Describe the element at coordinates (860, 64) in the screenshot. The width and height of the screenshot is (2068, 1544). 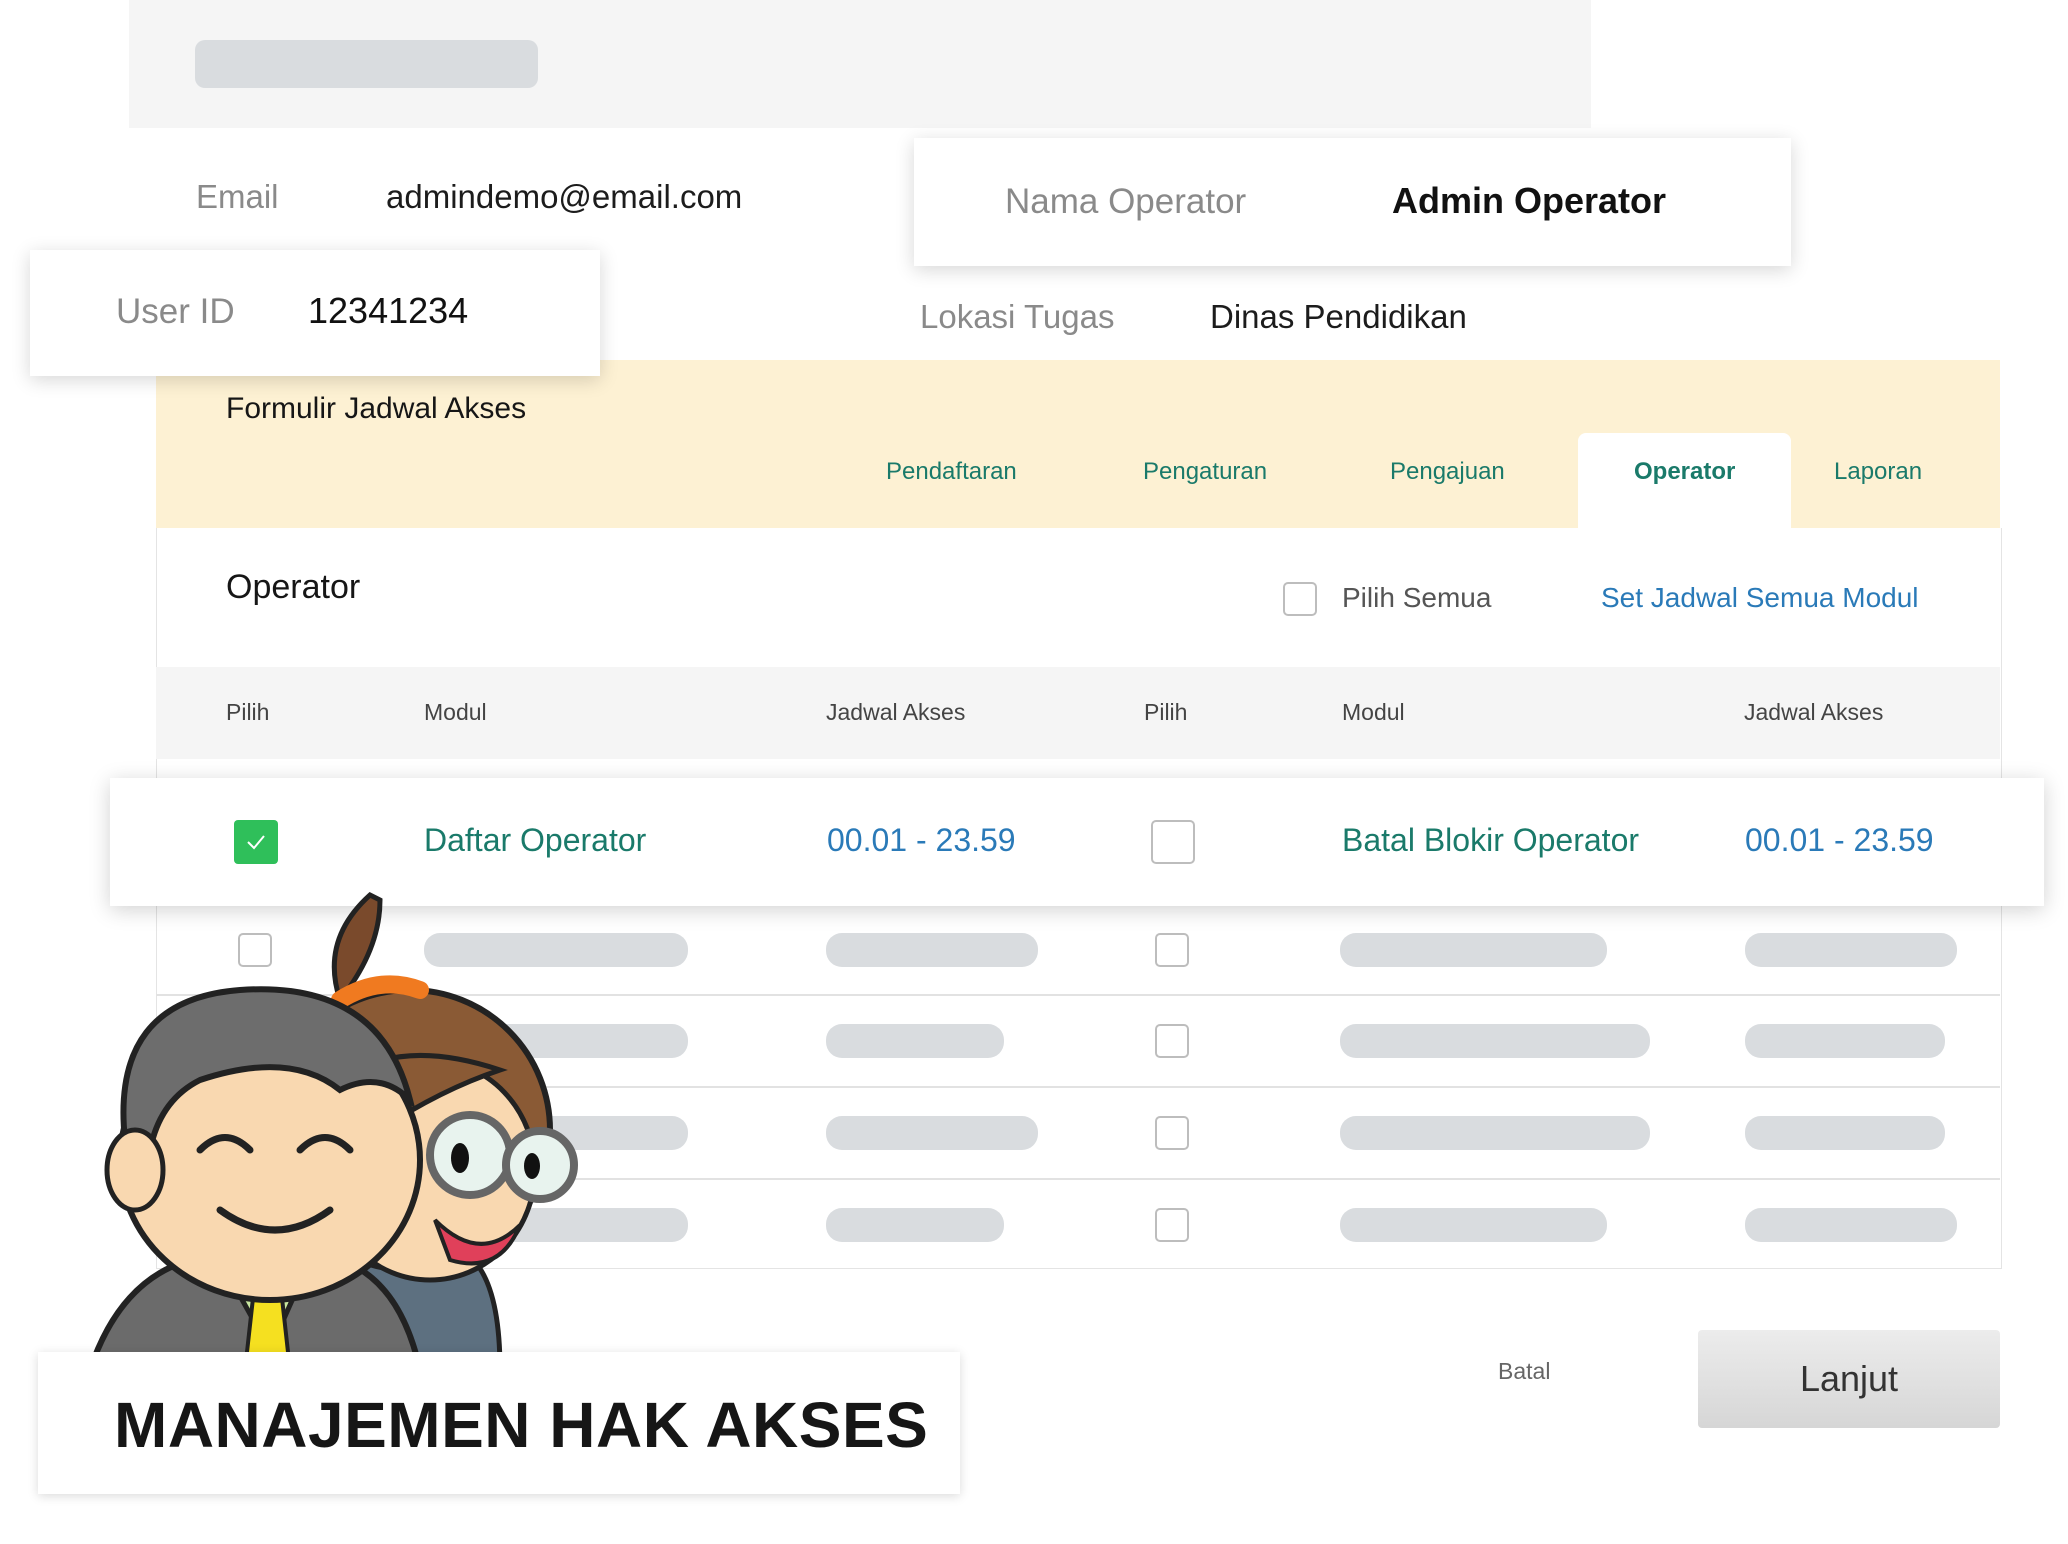
I see `page-header` at that location.